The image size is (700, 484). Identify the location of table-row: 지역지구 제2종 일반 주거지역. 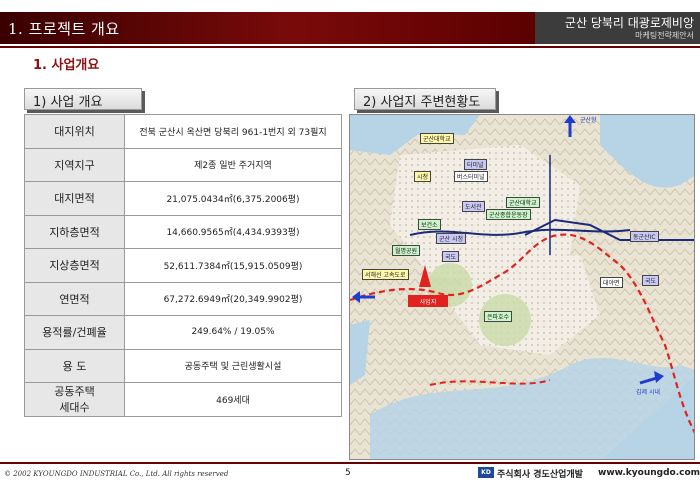
(183, 164).